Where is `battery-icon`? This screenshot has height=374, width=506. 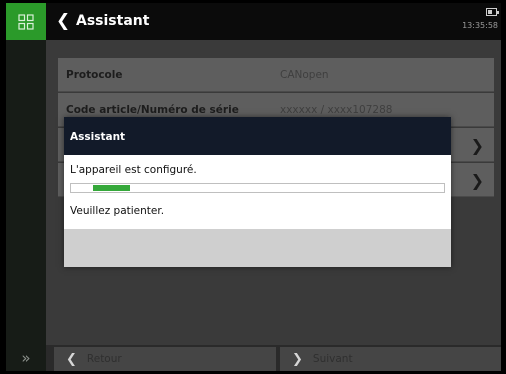 battery-icon is located at coordinates (492, 12).